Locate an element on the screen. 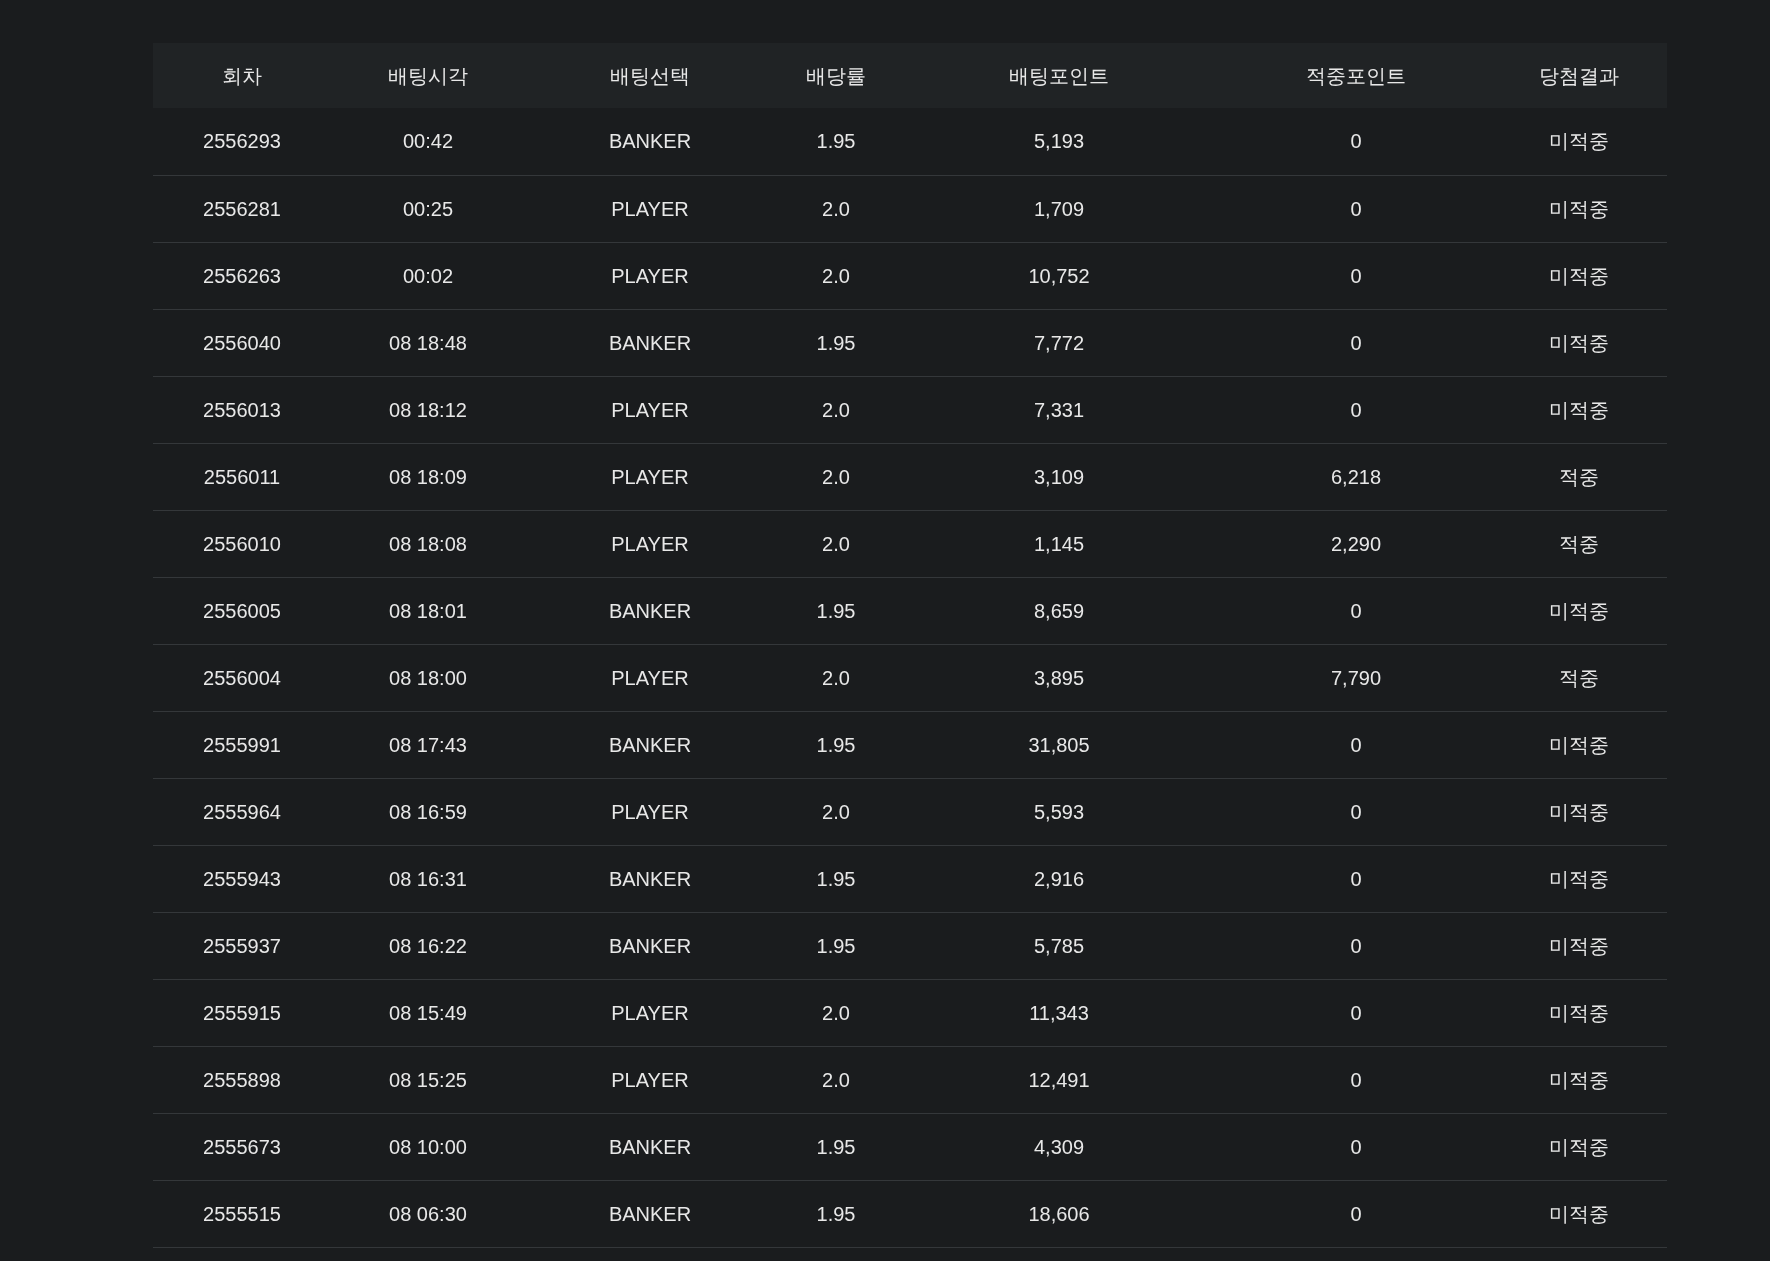  table-cell: 08 15:25 is located at coordinates (428, 1079).